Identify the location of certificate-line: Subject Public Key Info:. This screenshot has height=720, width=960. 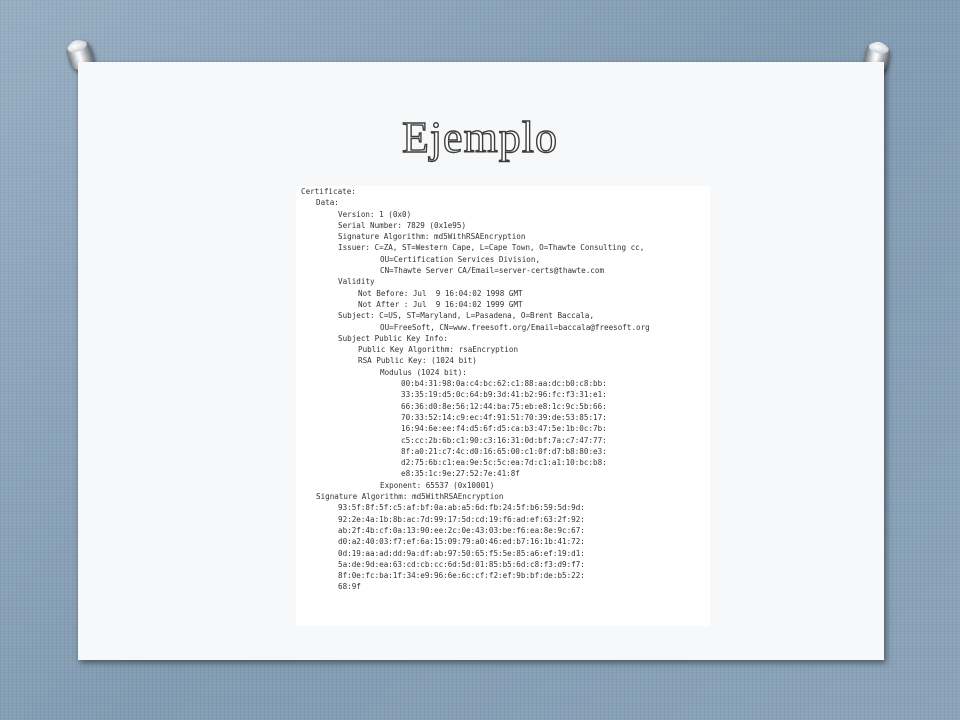
(393, 338).